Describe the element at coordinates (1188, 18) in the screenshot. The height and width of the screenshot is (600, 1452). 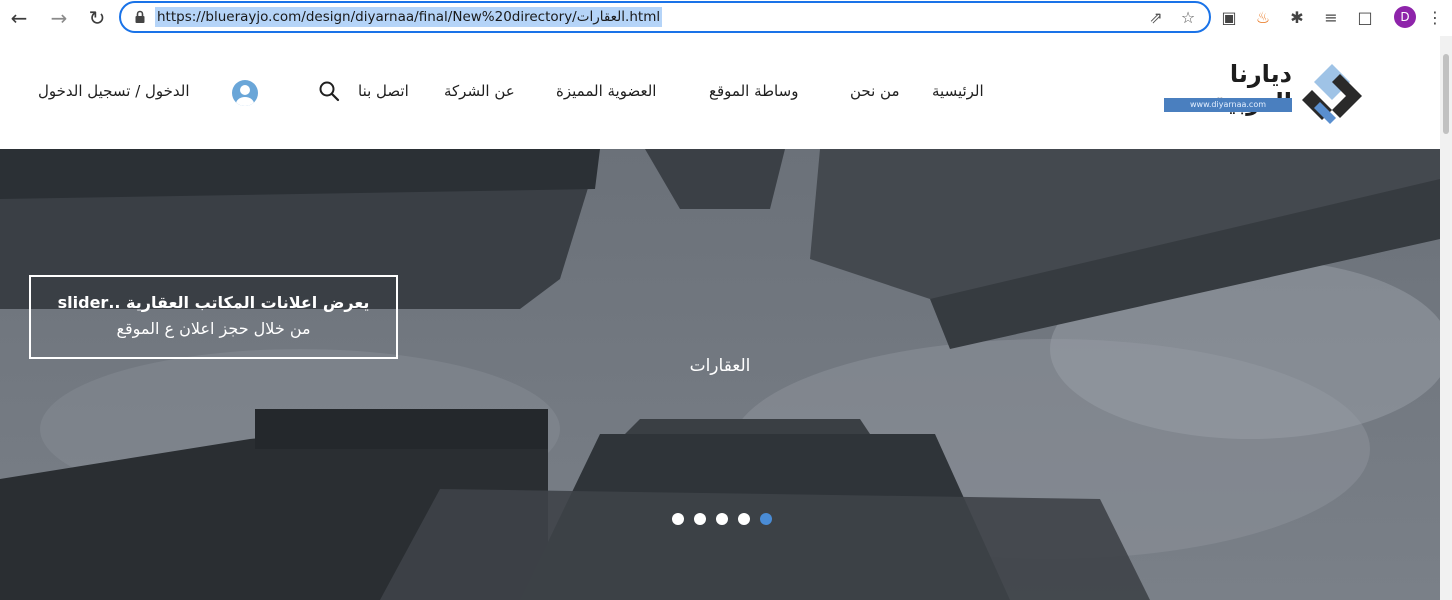
I see `bookmark-star-icon: ☆` at that location.